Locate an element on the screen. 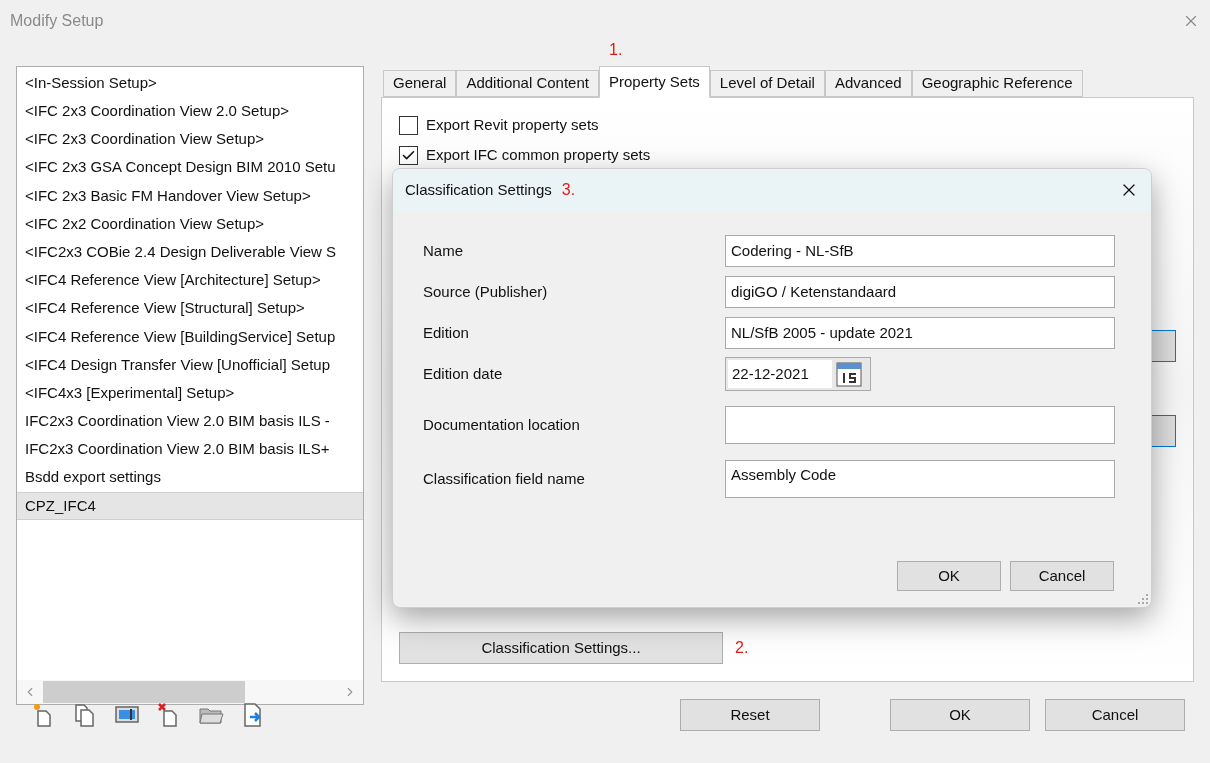  date-value: 22-12-2021 is located at coordinates (780, 374).